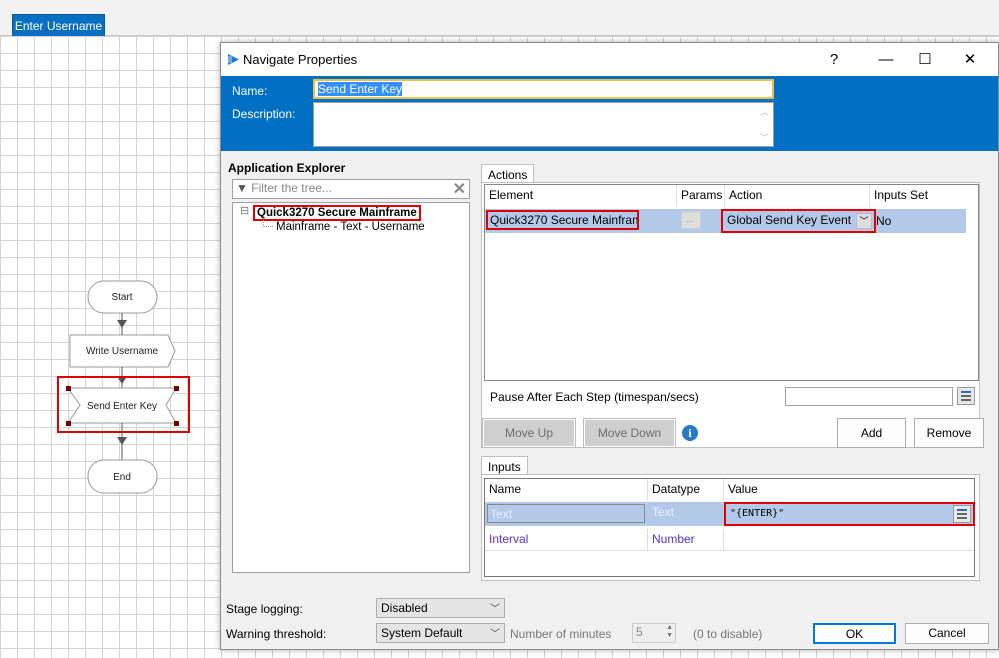 This screenshot has height=658, width=999. What do you see at coordinates (122, 477) in the screenshot?
I see `end-label: End` at bounding box center [122, 477].